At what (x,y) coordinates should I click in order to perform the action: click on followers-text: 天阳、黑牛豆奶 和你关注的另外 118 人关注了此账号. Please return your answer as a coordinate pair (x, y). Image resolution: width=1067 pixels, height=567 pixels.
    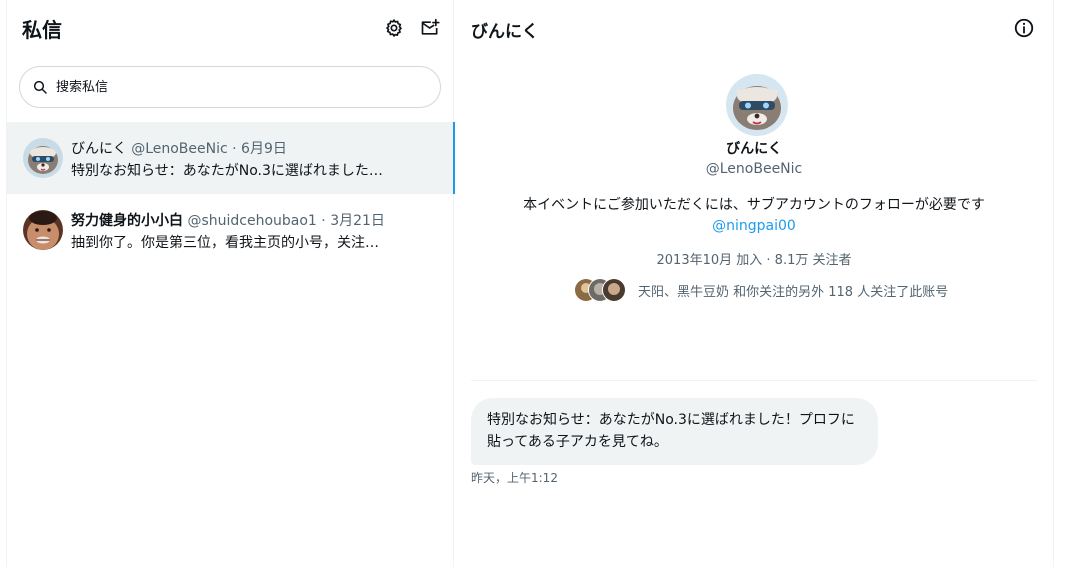
    Looking at the image, I should click on (793, 292).